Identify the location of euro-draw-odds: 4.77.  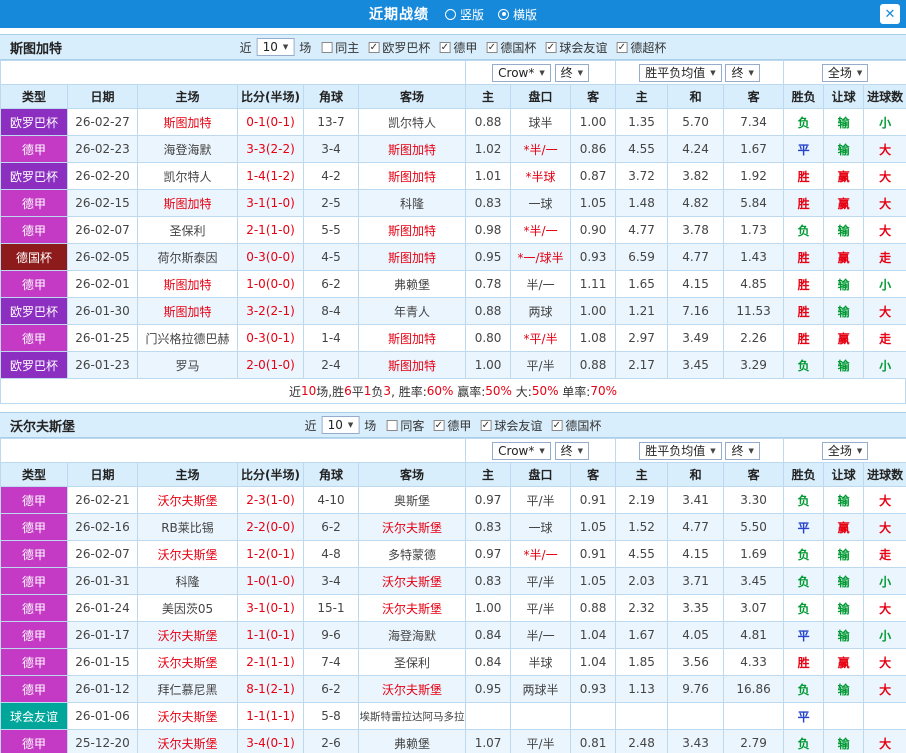
(696, 527).